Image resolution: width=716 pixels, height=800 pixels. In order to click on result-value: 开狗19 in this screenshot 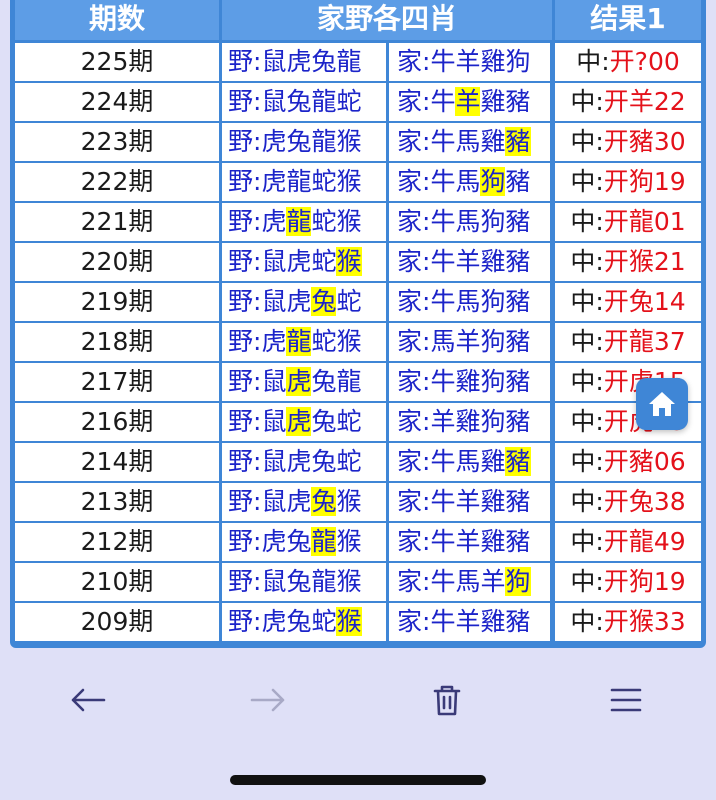, I will do `click(644, 181)`.